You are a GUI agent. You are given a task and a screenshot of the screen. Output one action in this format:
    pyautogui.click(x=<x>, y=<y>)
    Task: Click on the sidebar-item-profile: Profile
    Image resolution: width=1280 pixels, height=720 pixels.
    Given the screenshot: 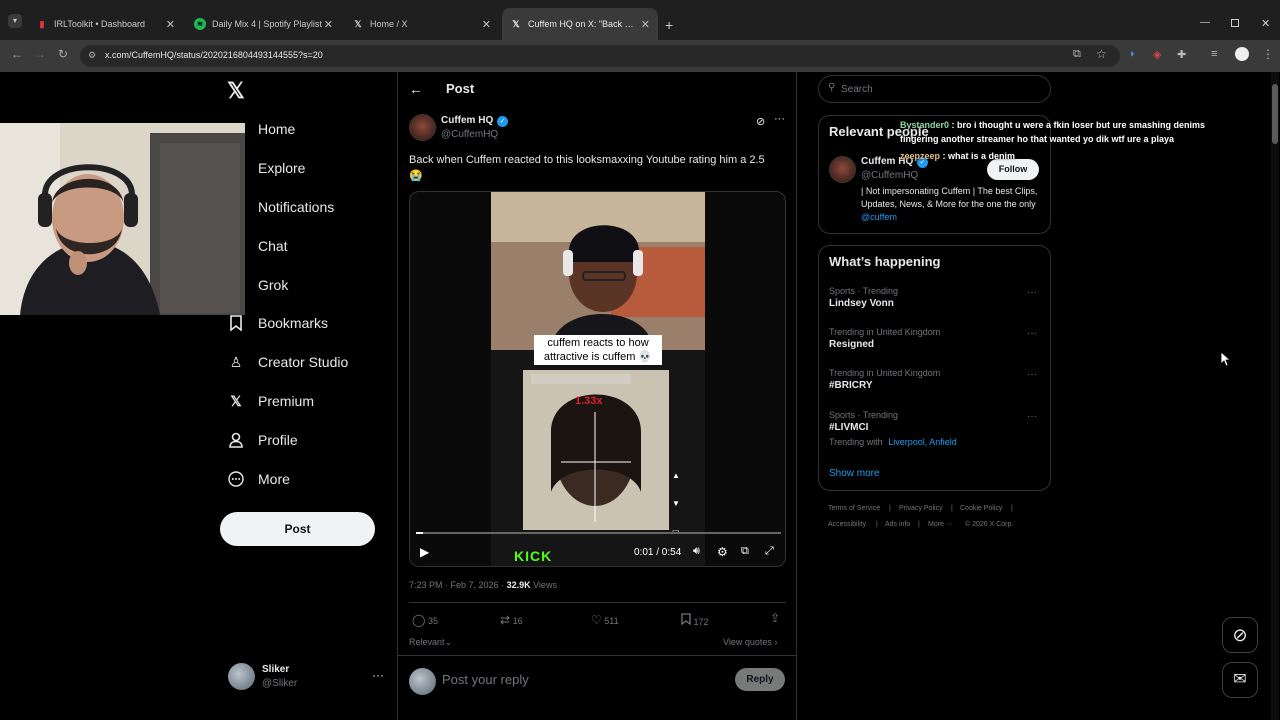 What is the action you would take?
    pyautogui.click(x=262, y=440)
    